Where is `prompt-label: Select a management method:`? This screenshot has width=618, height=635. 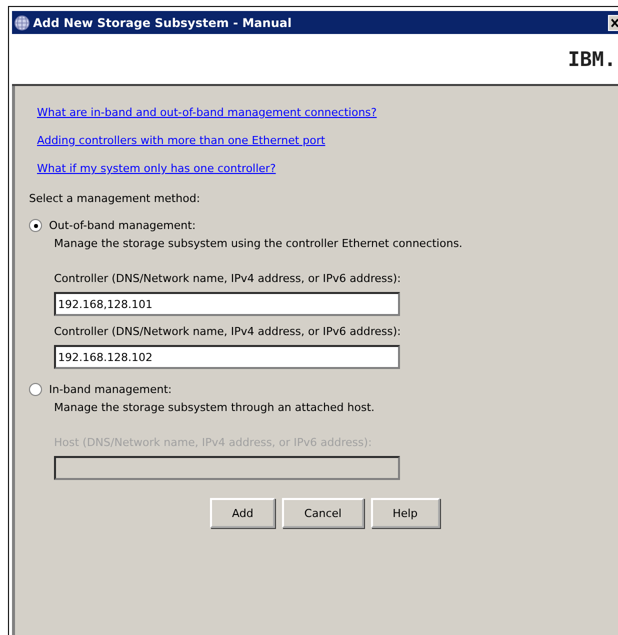 prompt-label: Select a management method: is located at coordinates (115, 198).